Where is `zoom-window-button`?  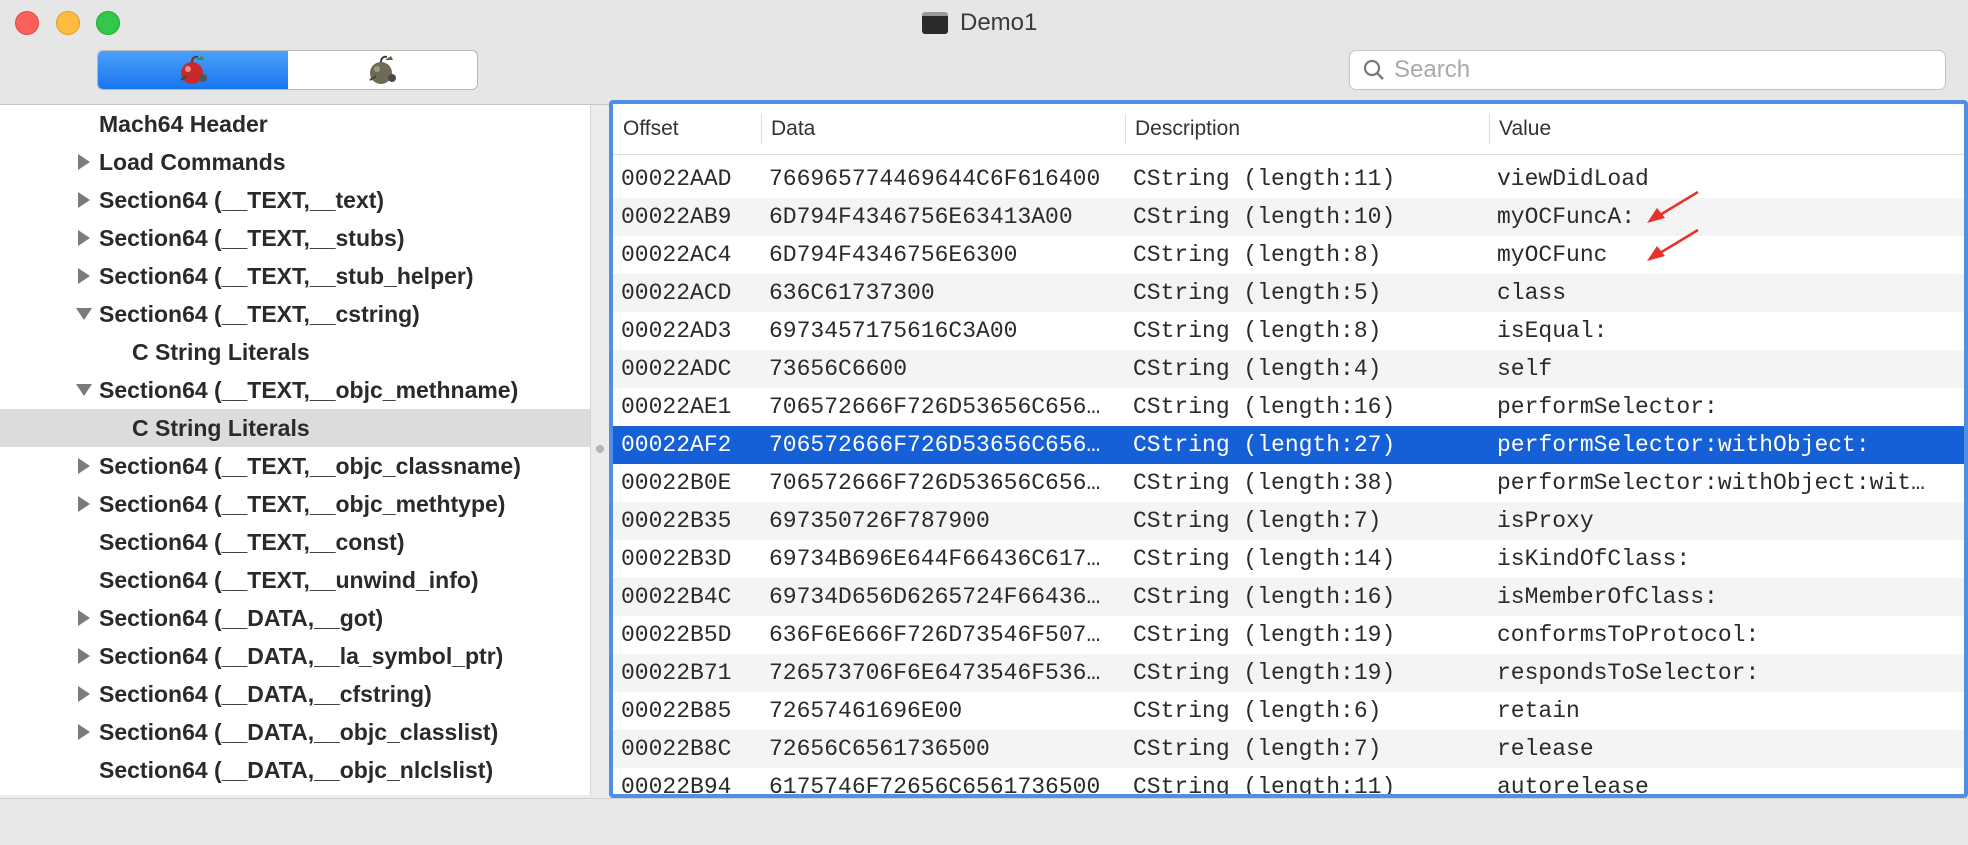
zoom-window-button is located at coordinates (108, 23).